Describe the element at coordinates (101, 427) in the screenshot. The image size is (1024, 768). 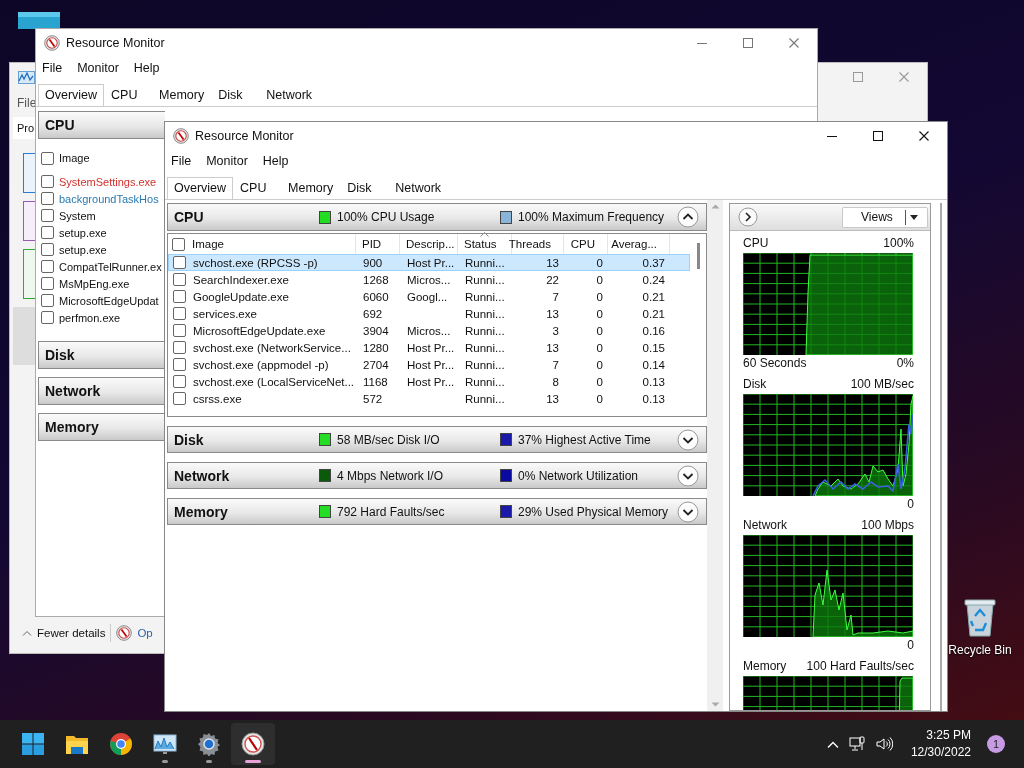
I see `section-header: Memory` at that location.